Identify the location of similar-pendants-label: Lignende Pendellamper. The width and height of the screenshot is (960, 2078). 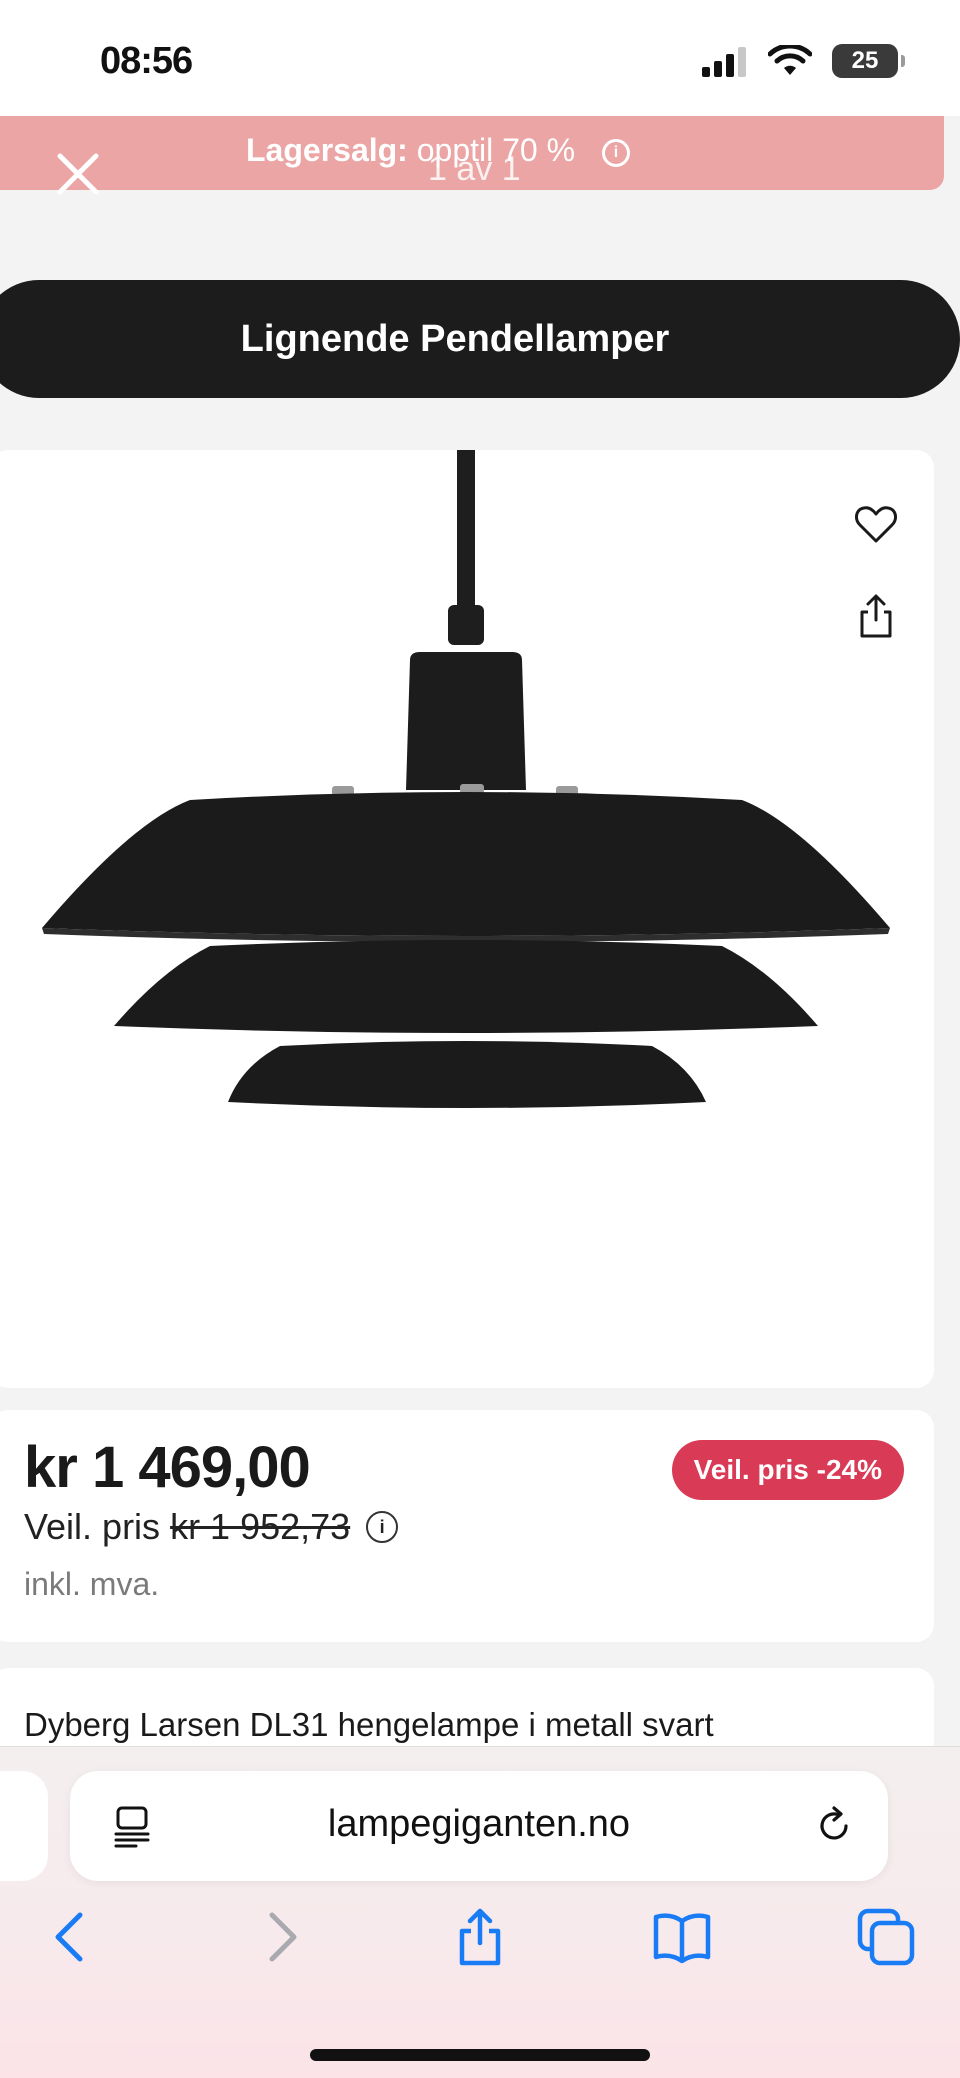
(455, 338).